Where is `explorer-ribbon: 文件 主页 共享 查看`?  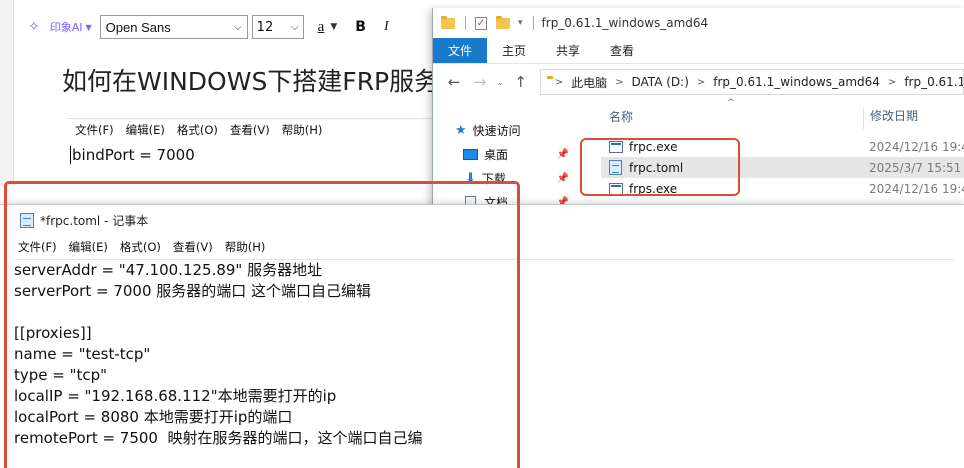 explorer-ribbon: 文件 主页 共享 查看 is located at coordinates (698, 51).